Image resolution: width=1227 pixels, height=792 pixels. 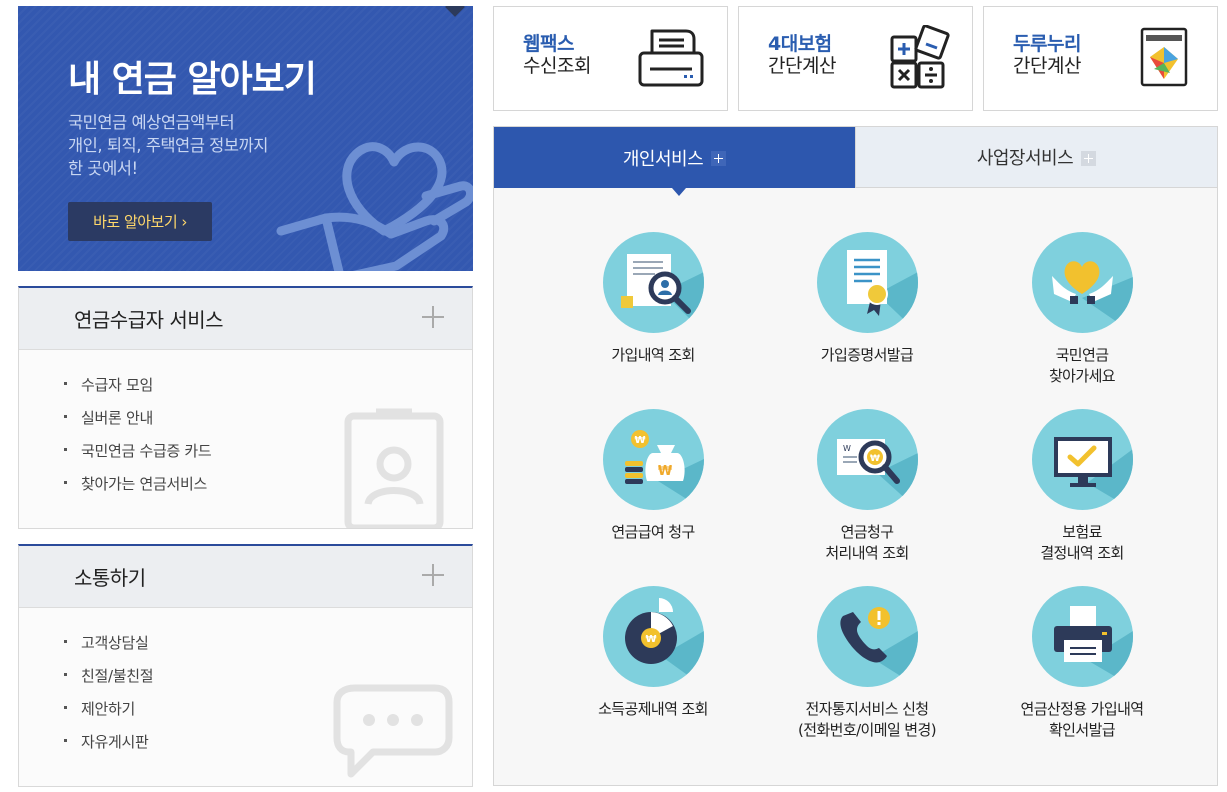 What do you see at coordinates (374, 206) in the screenshot?
I see `heart-hand-icon` at bounding box center [374, 206].